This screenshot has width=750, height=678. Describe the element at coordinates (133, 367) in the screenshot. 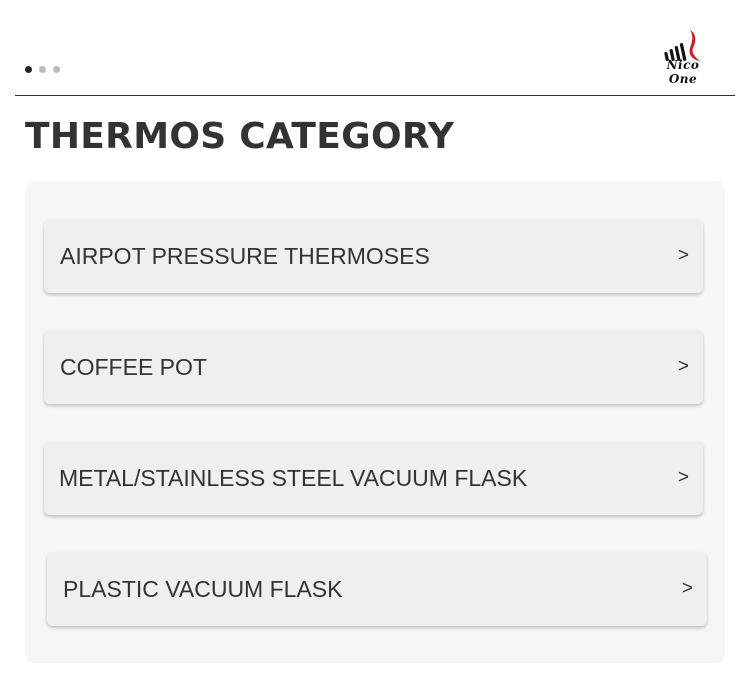

I see `category-label: COFFEE POT` at that location.